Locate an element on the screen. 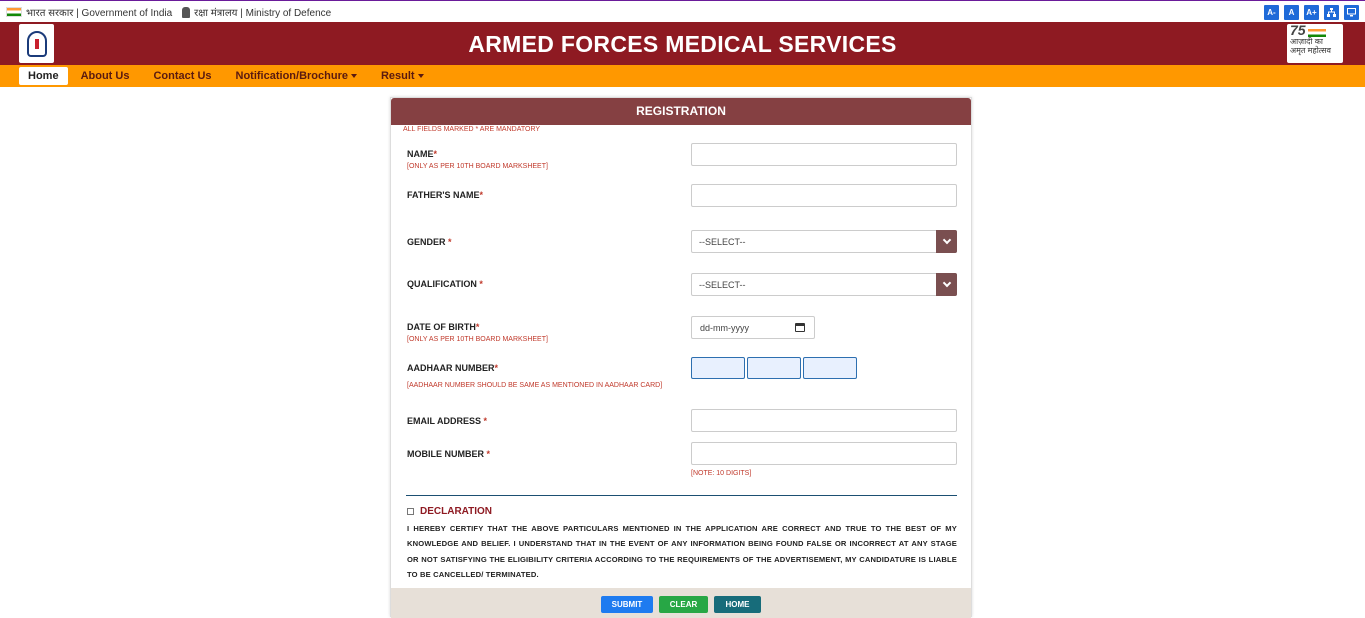  father-name-input is located at coordinates (824, 195).